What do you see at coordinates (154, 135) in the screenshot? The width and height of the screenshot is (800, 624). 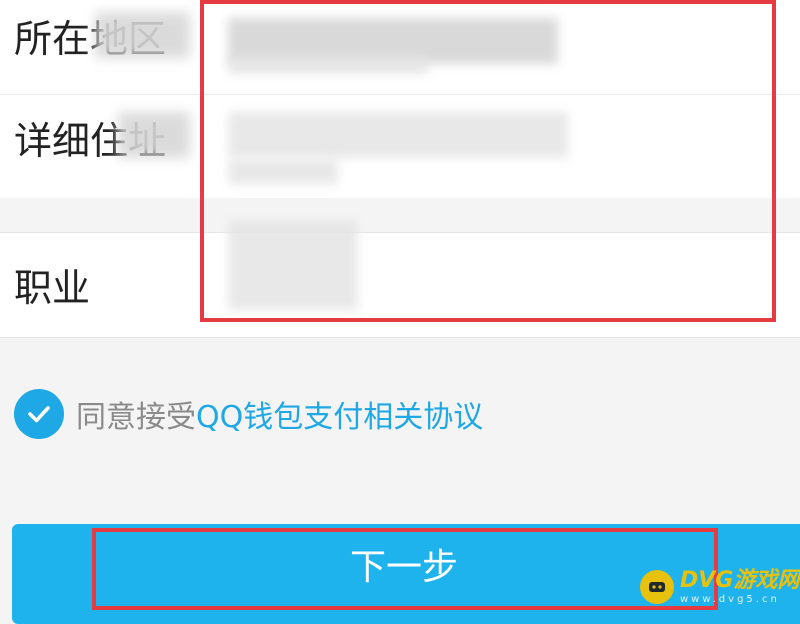 I see `address-label-redaction` at bounding box center [154, 135].